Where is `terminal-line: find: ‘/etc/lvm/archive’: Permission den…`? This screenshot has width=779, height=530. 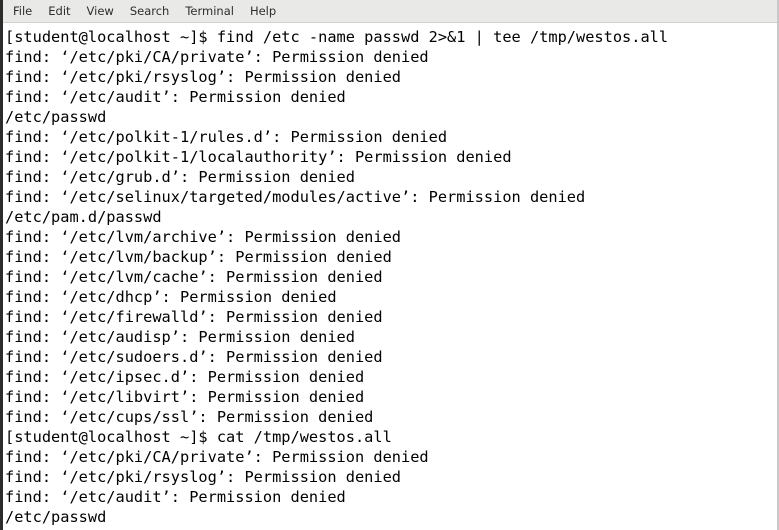
terminal-line: find: ‘/etc/lvm/archive’: Permission den… is located at coordinates (203, 237).